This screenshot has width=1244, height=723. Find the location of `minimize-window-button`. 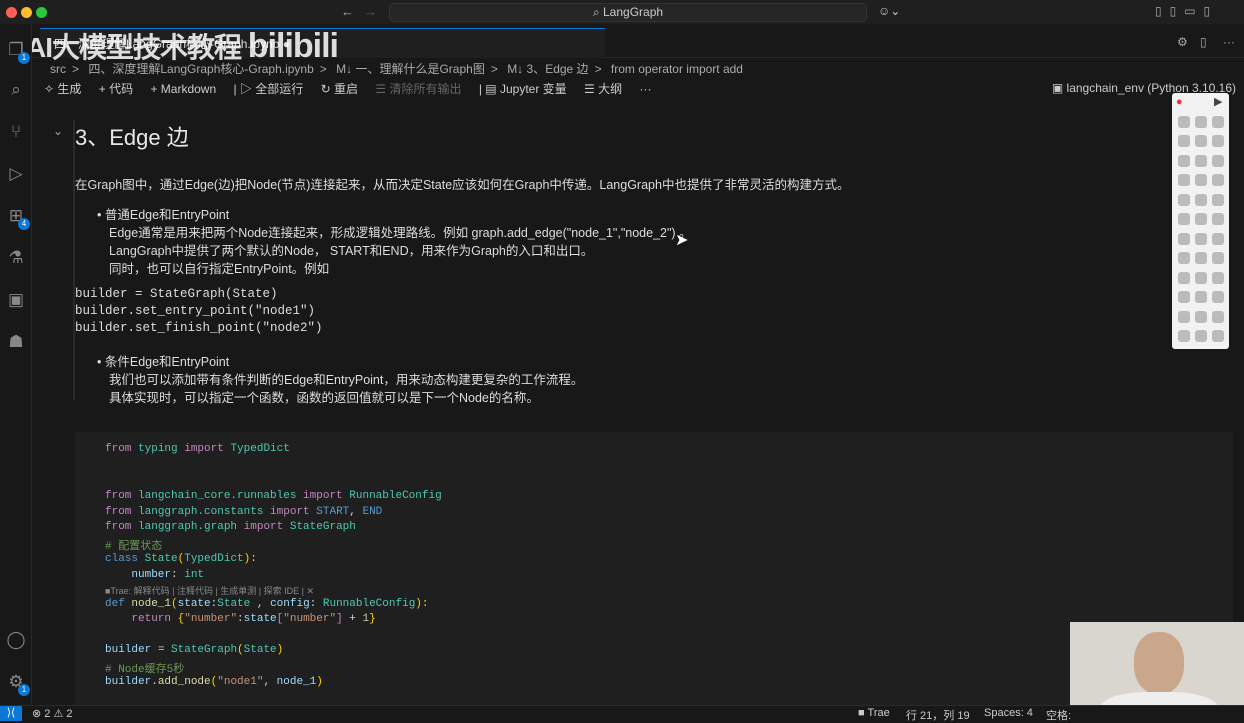

minimize-window-button is located at coordinates (26, 12).